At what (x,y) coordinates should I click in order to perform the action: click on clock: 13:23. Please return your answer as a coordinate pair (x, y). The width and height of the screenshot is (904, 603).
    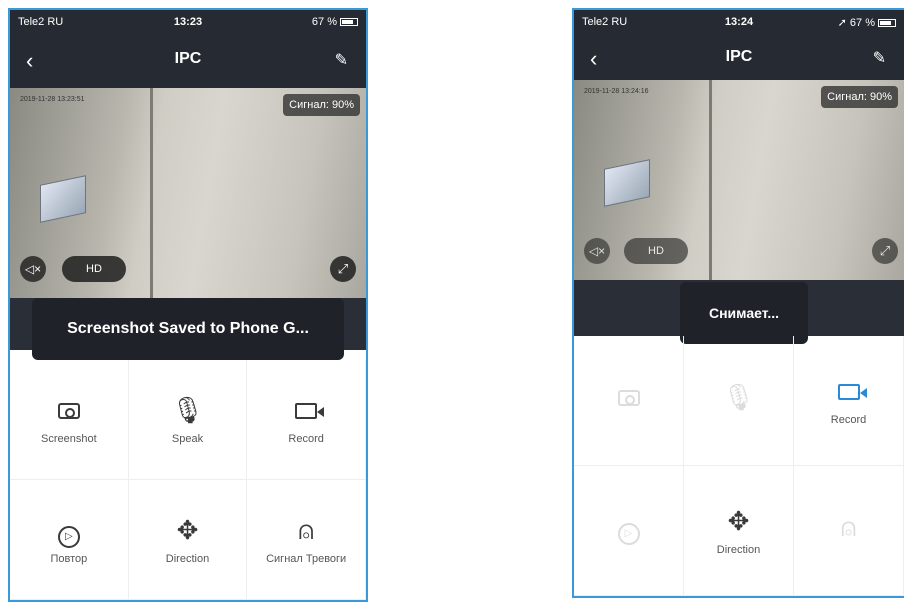
    Looking at the image, I should click on (188, 22).